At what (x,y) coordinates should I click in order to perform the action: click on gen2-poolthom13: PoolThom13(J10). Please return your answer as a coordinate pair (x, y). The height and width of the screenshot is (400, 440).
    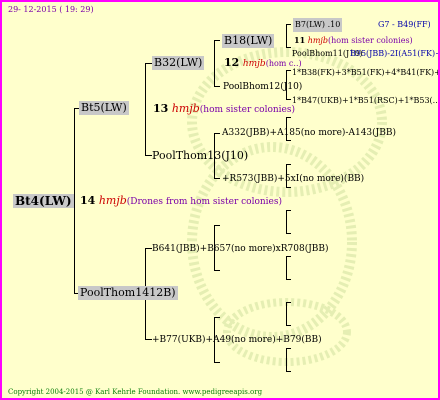
    Looking at the image, I should click on (200, 156).